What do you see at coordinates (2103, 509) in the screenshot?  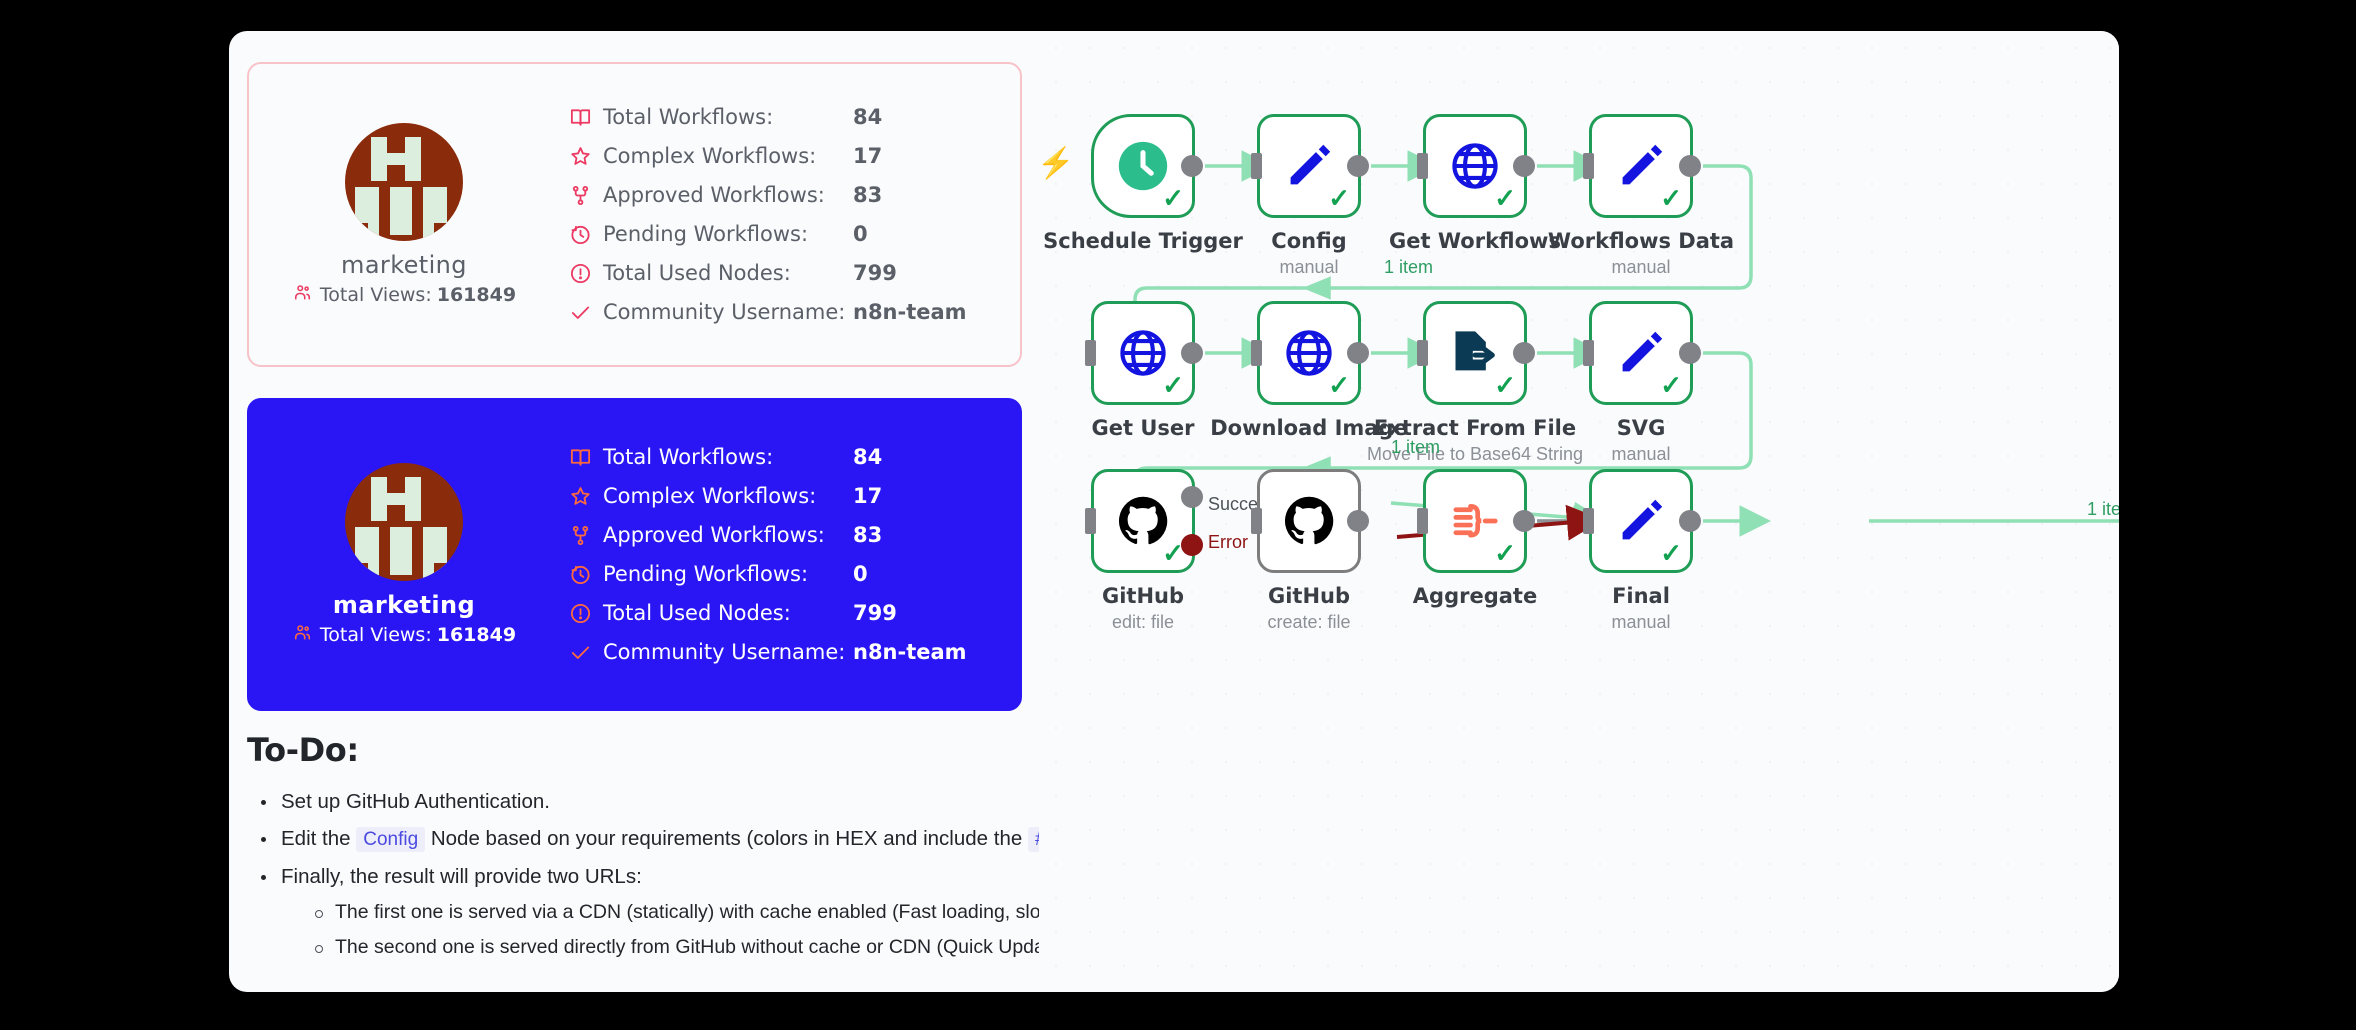 I see `wire-item-count-label: 1 ite` at bounding box center [2103, 509].